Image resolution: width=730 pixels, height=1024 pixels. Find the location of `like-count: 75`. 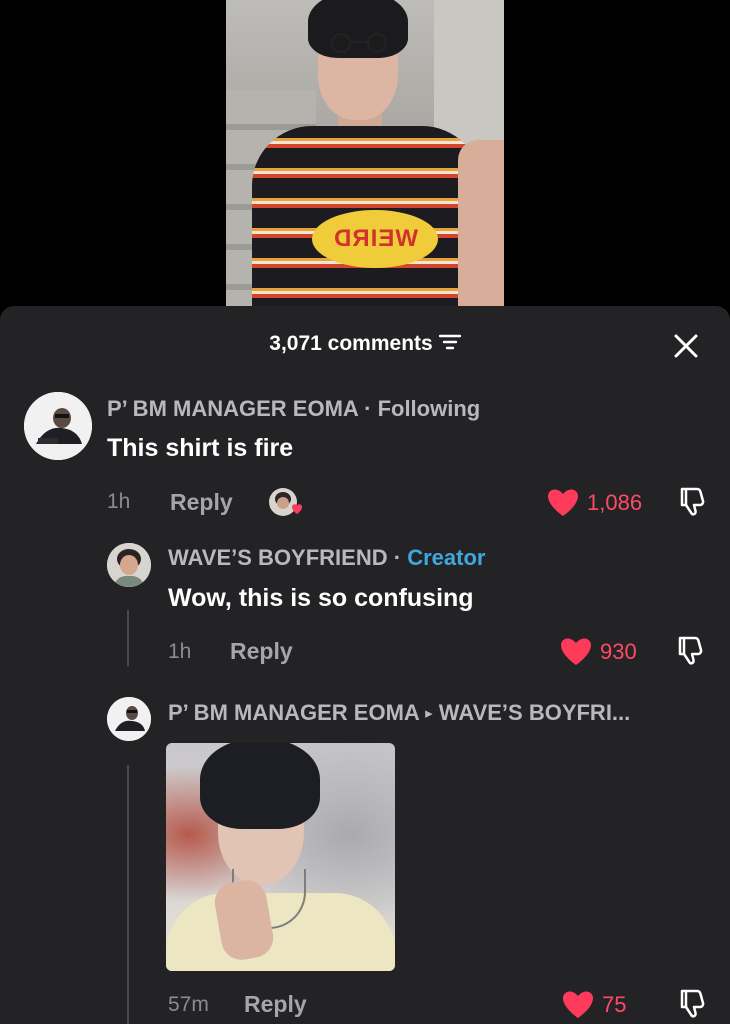

like-count: 75 is located at coordinates (614, 1004).